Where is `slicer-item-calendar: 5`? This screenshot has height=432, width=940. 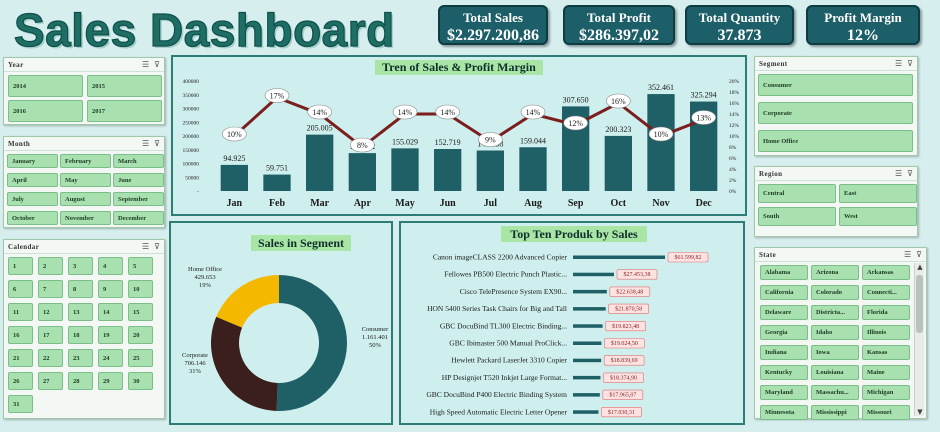
slicer-item-calendar: 5 is located at coordinates (140, 266).